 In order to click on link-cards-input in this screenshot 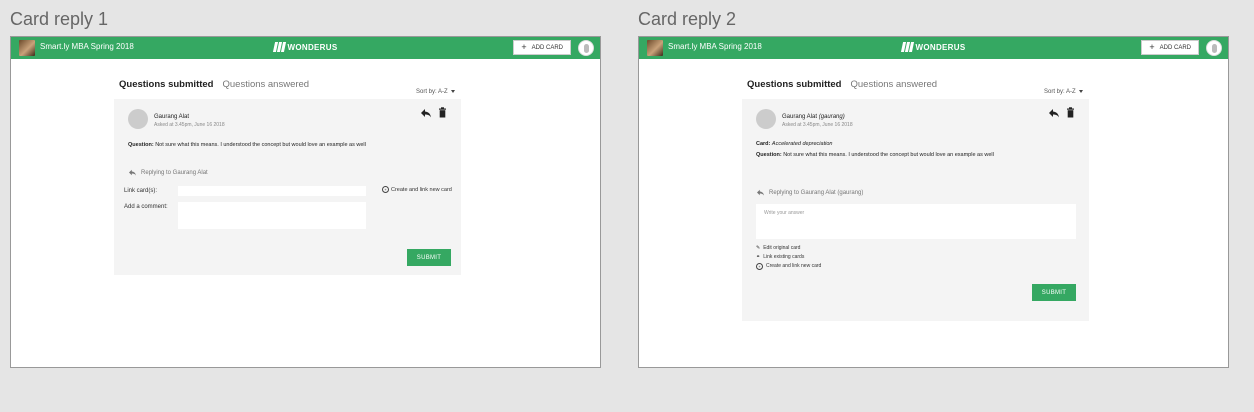, I will do `click(272, 191)`.